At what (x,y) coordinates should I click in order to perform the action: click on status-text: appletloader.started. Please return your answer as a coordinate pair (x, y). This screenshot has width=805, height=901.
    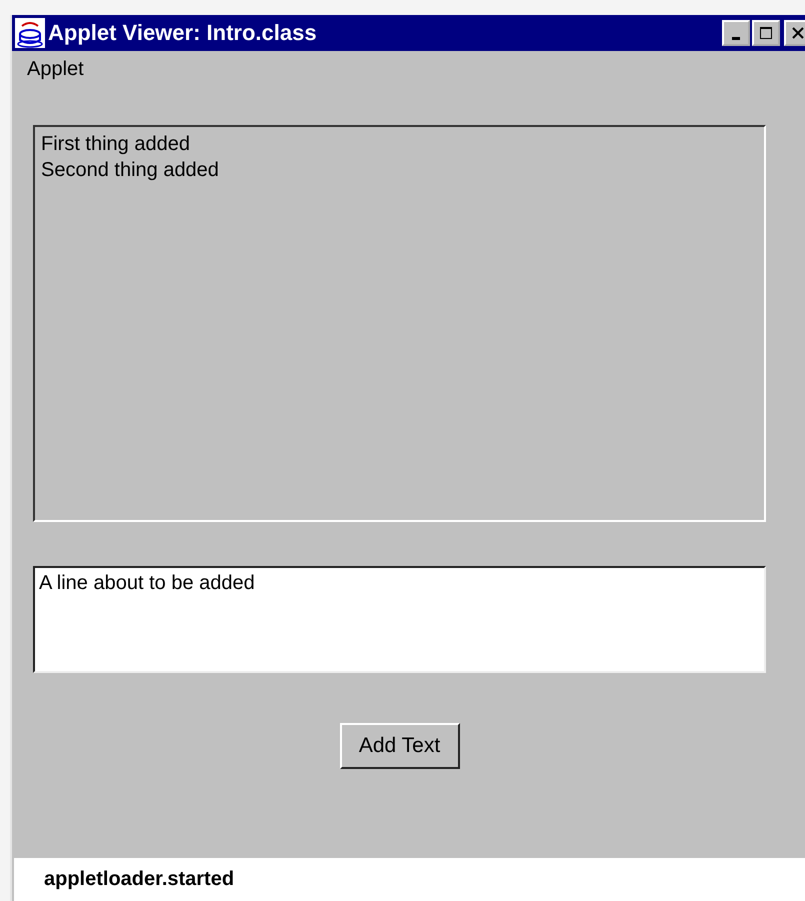
    Looking at the image, I should click on (139, 879).